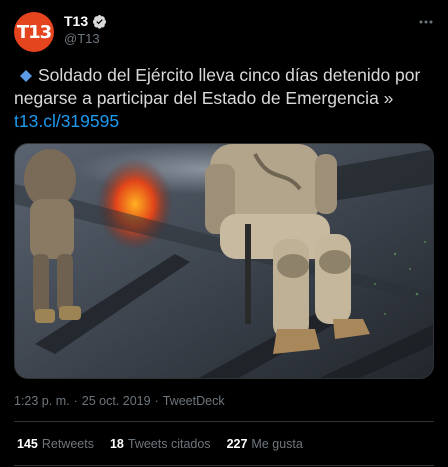 This screenshot has width=448, height=467. I want to click on avatar: T13, so click(34, 32).